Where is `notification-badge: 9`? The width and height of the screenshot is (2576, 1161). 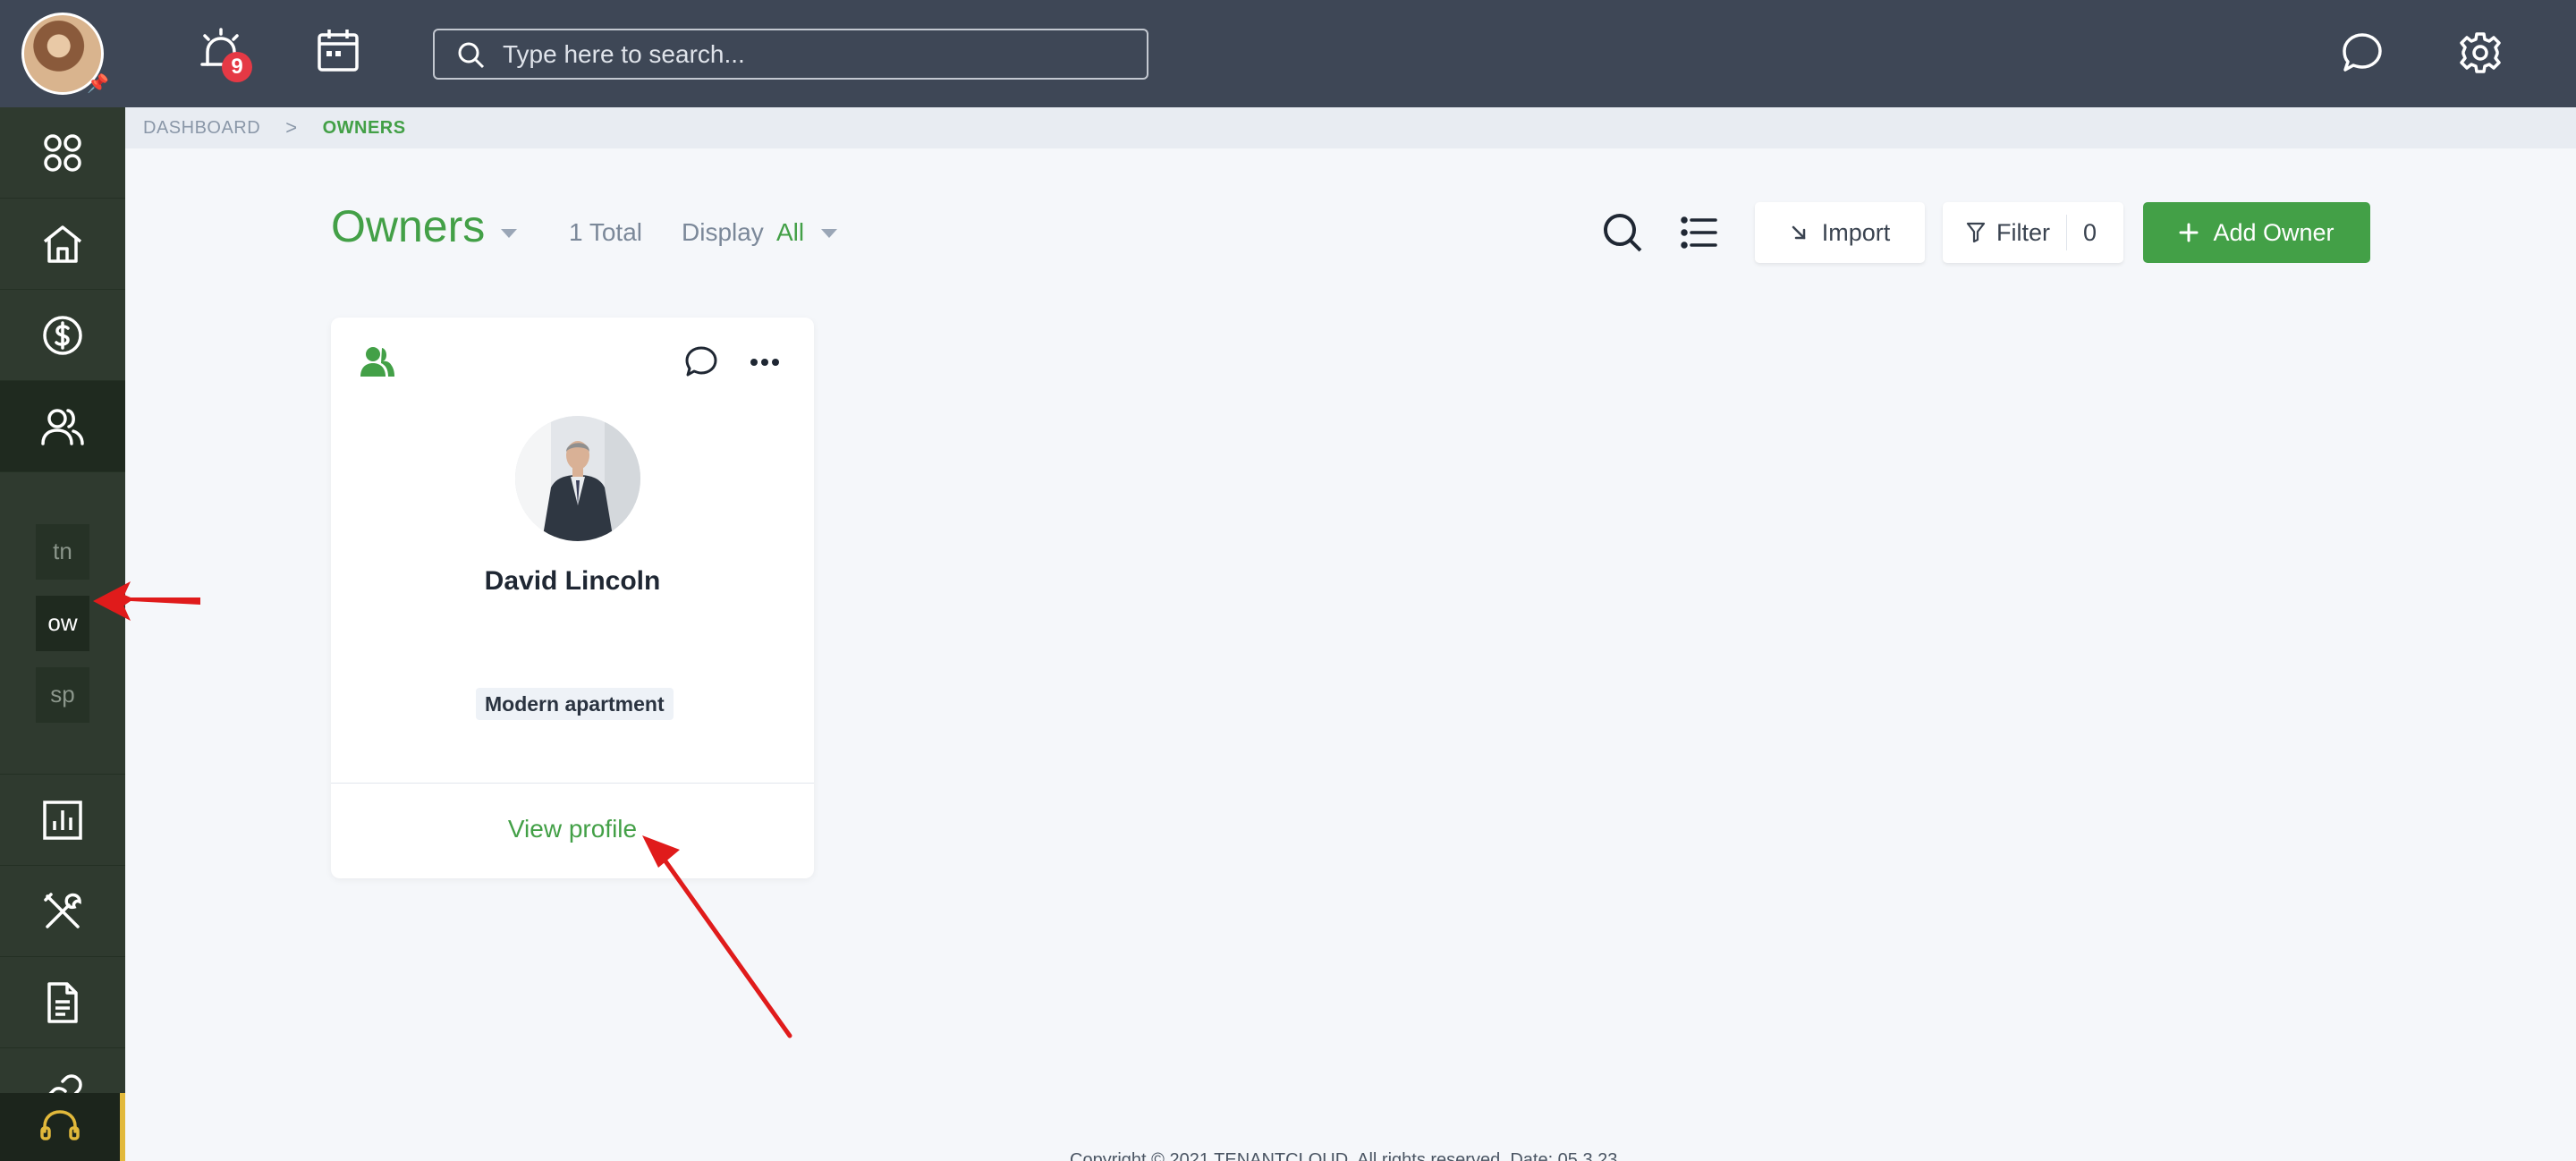 notification-badge: 9 is located at coordinates (237, 67).